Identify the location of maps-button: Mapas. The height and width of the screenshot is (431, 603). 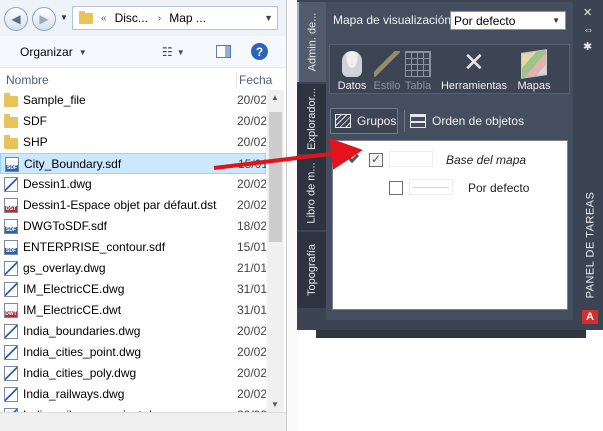
(534, 70).